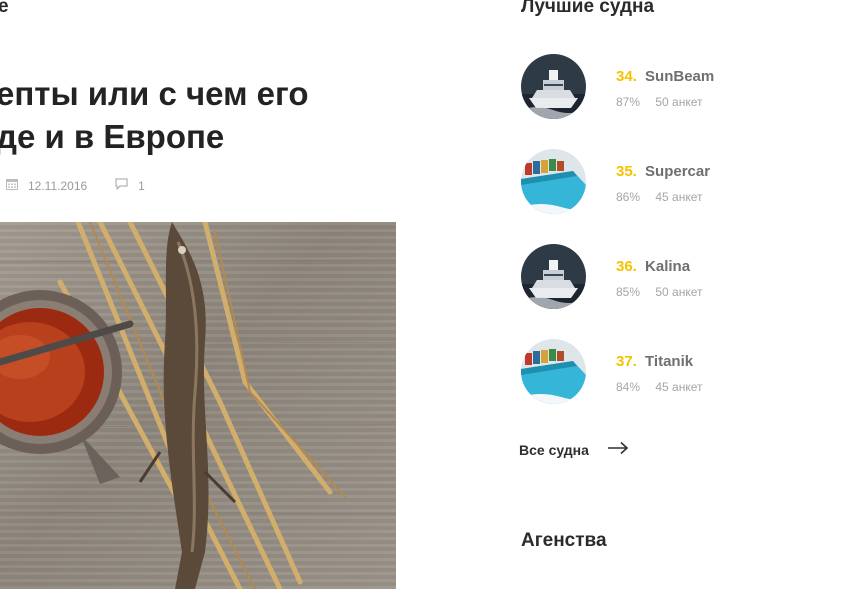 The image size is (861, 589). What do you see at coordinates (618, 449) in the screenshot?
I see `arrow-right-icon` at bounding box center [618, 449].